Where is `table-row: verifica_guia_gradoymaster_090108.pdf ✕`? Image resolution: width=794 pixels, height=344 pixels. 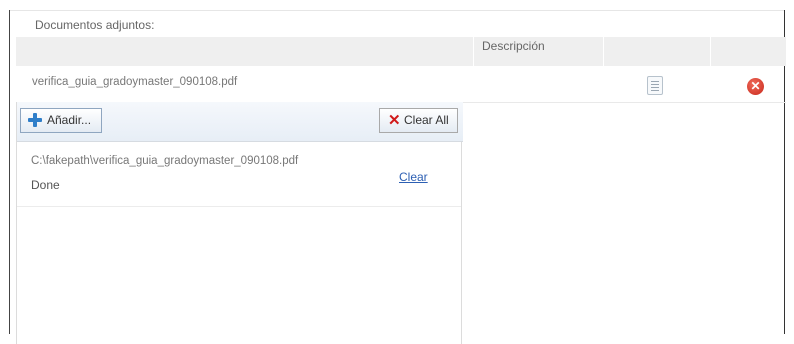
table-row: verifica_guia_gradoymaster_090108.pdf ✕ is located at coordinates (401, 85).